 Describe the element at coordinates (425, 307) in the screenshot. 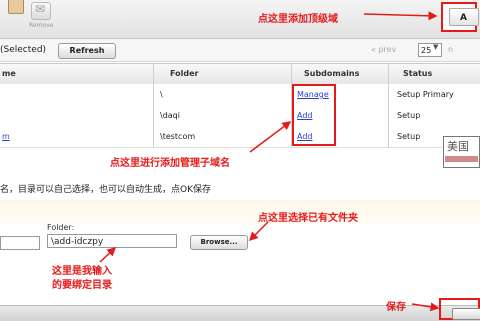

I see `arrow-to-save` at that location.